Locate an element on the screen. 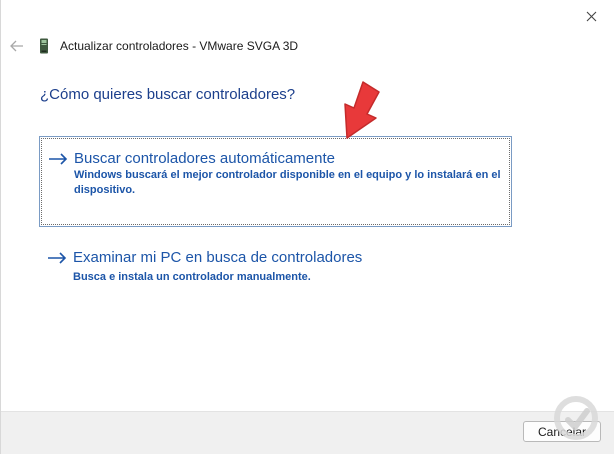 The height and width of the screenshot is (454, 614). red-pointer-arrow is located at coordinates (362, 110).